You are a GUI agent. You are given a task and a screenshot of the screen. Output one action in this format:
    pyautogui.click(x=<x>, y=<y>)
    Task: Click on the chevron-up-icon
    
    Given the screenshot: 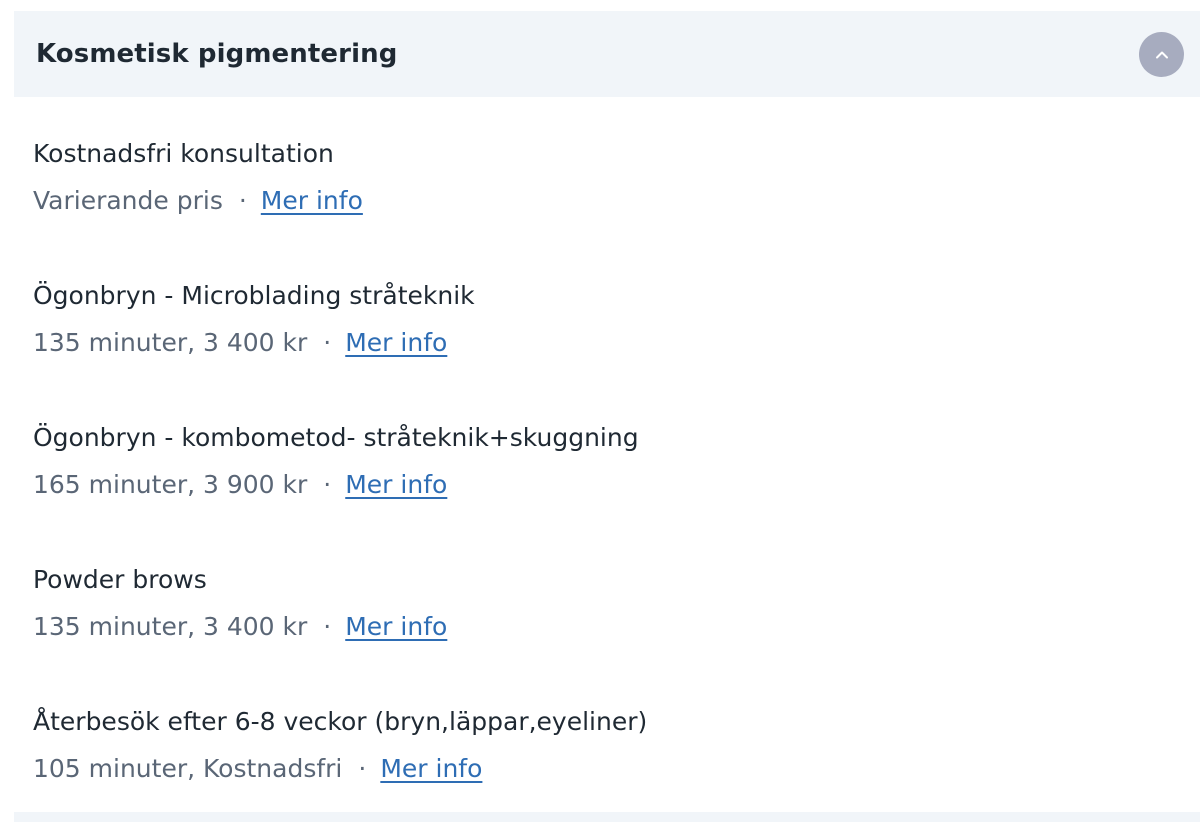 What is the action you would take?
    pyautogui.click(x=1161, y=54)
    